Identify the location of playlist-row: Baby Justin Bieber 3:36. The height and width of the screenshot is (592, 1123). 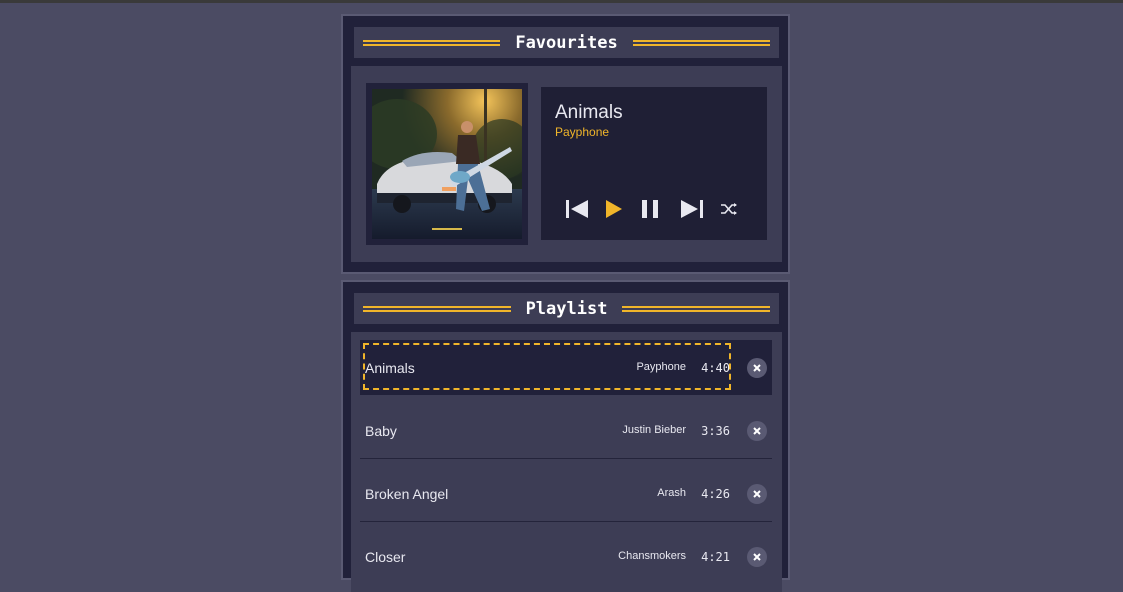
(566, 431).